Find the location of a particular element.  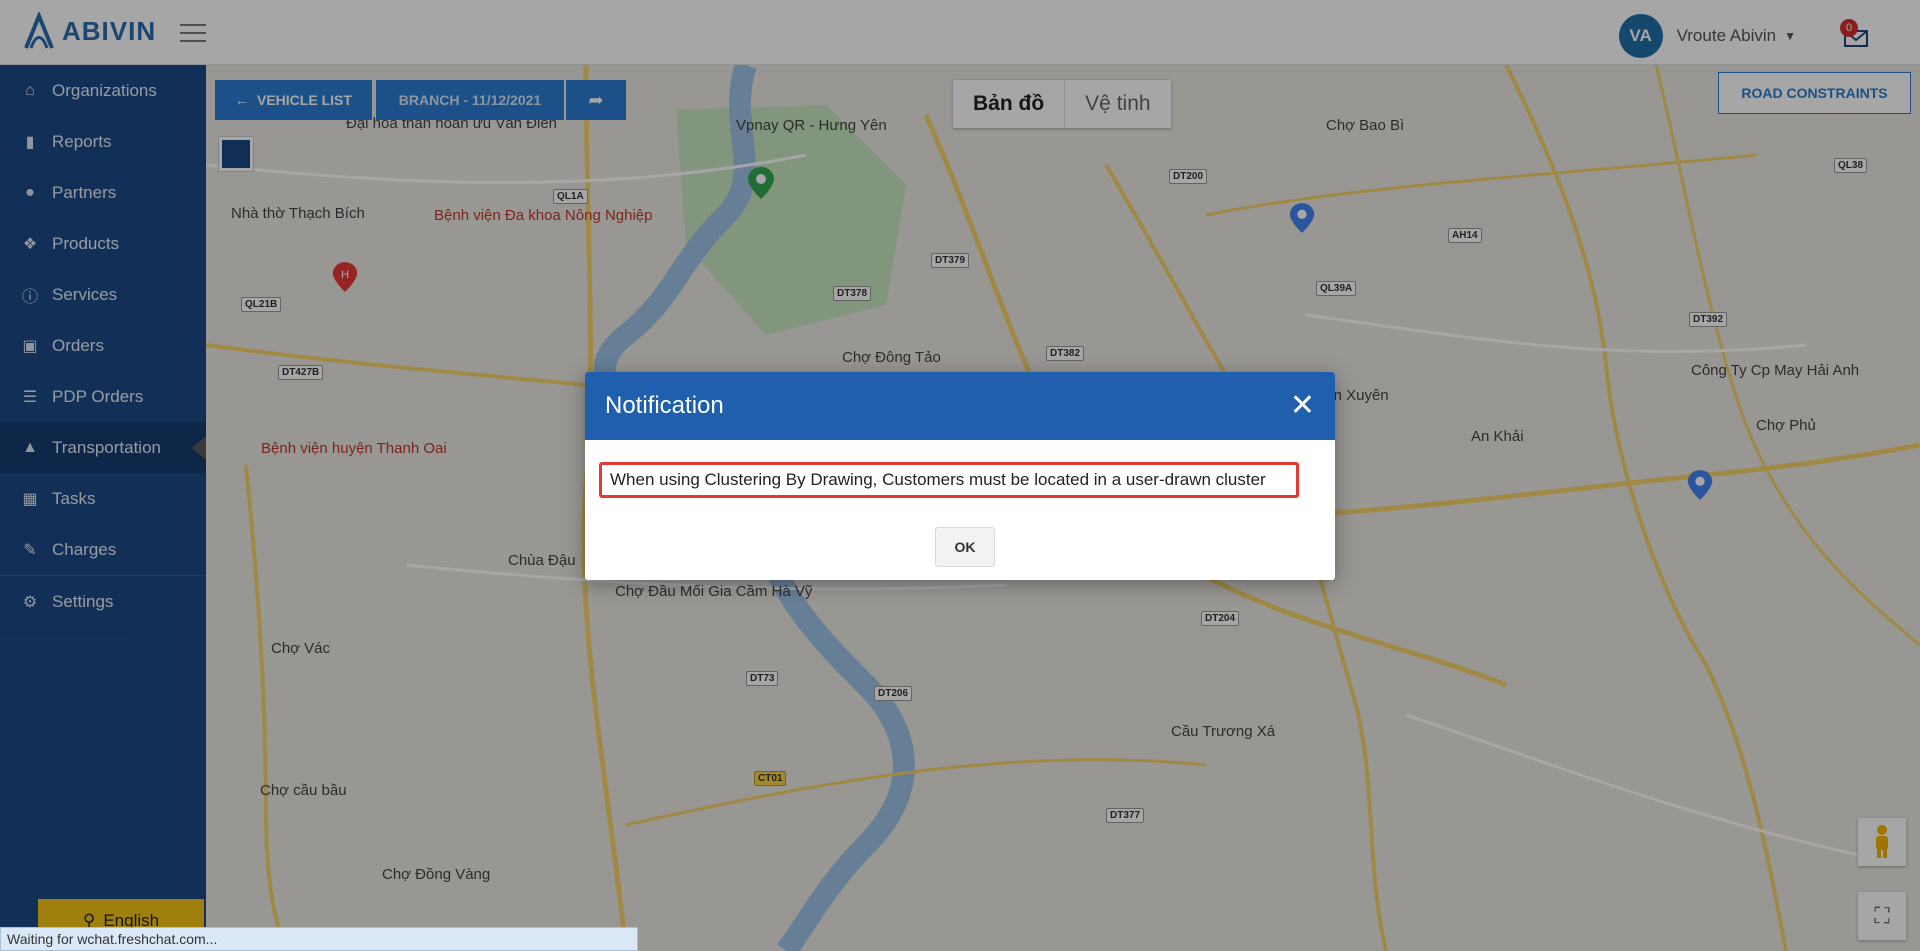

dialog-header: Notification ✕ is located at coordinates (960, 406).